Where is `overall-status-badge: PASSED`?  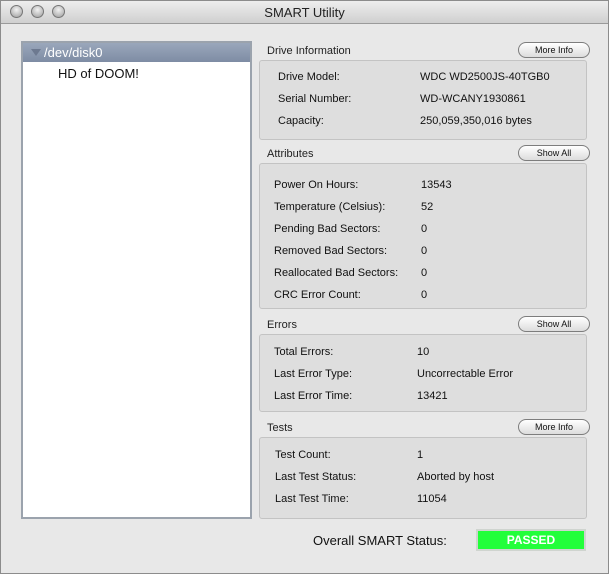 overall-status-badge: PASSED is located at coordinates (531, 540).